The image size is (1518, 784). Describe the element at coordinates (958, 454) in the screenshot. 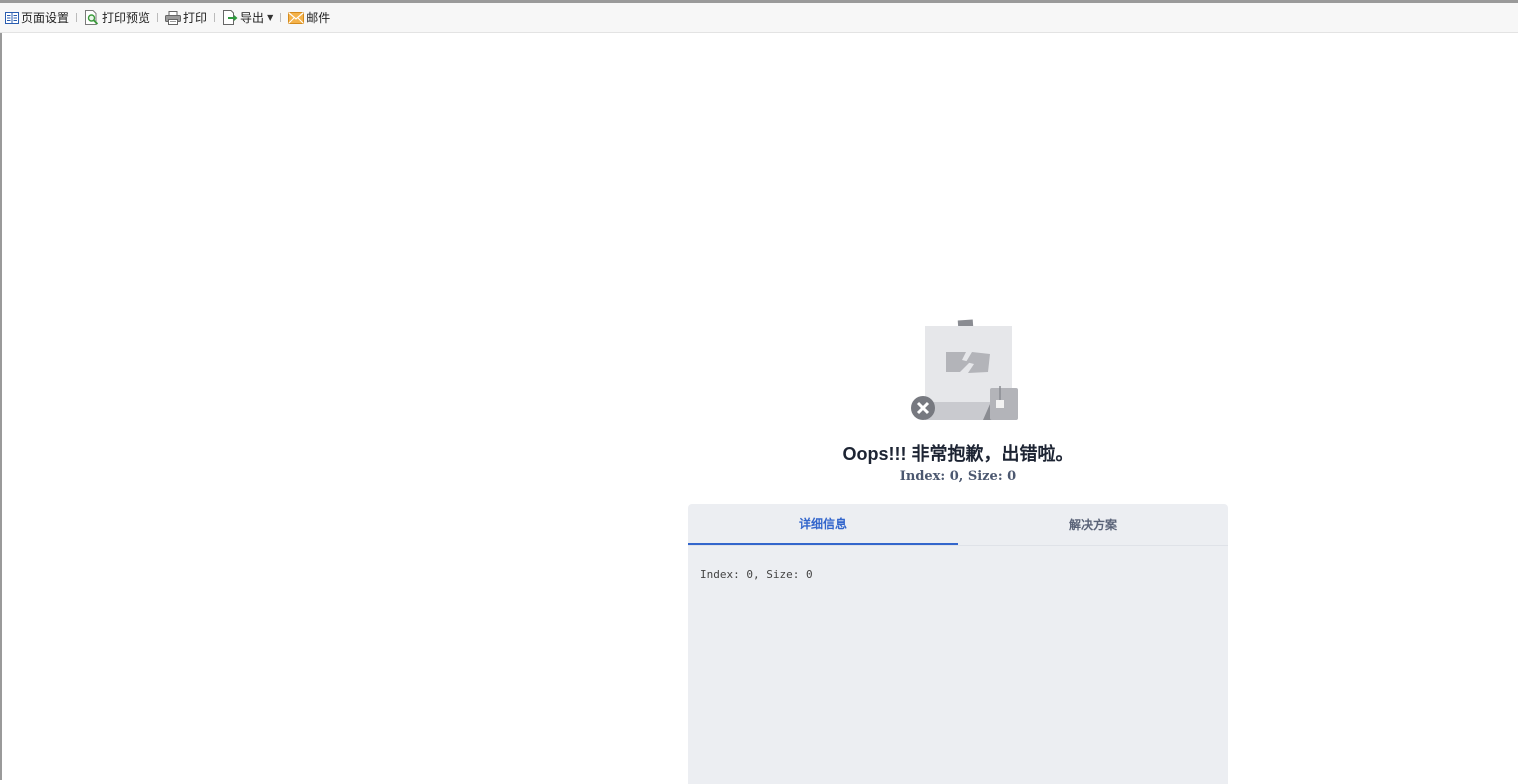

I see `error-title: Oops!!! 非常抱歉，出错啦。` at that location.